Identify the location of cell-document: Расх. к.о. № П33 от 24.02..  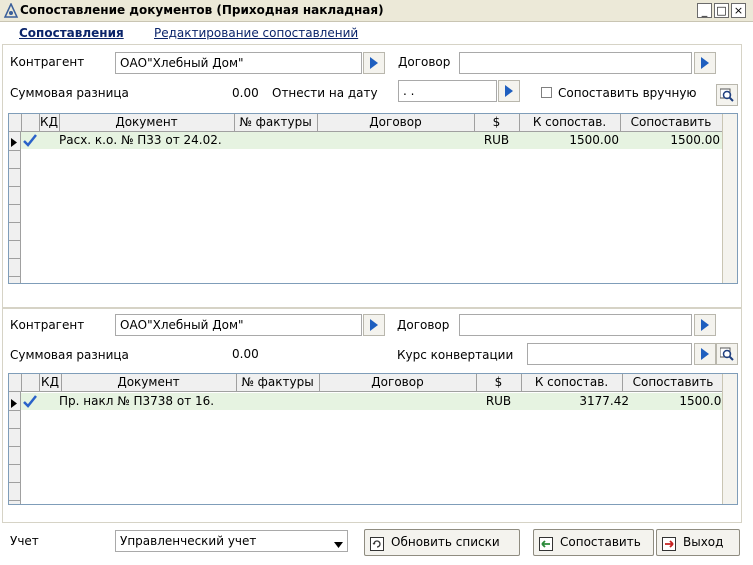
(140, 140).